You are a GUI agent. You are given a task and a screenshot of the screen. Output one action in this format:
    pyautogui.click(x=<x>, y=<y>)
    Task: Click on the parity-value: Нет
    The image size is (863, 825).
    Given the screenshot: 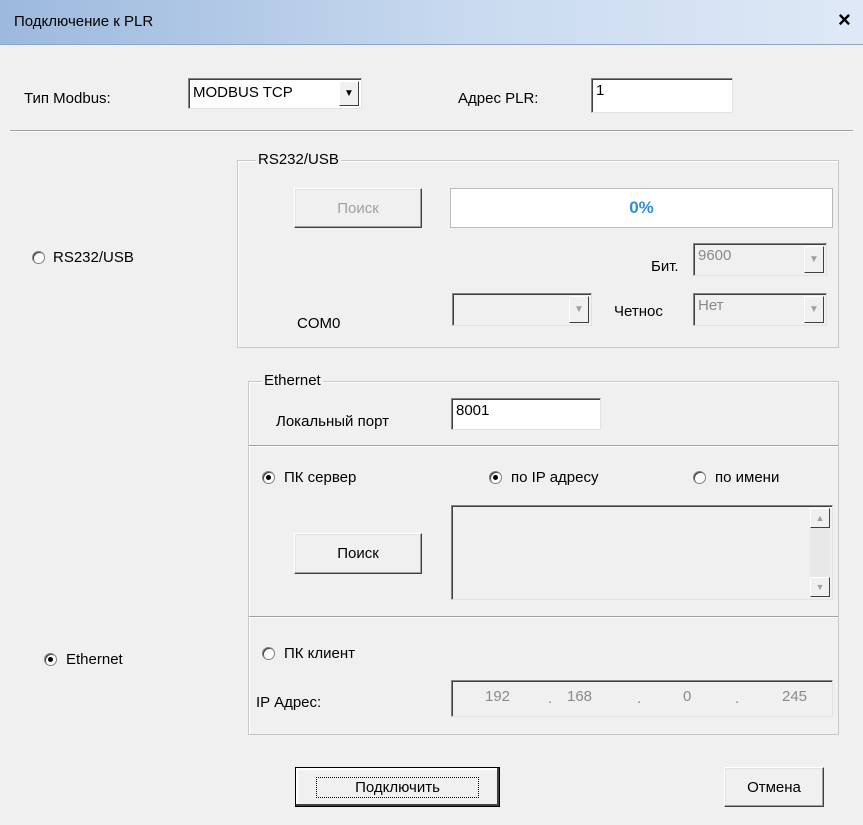 What is the action you would take?
    pyautogui.click(x=711, y=305)
    